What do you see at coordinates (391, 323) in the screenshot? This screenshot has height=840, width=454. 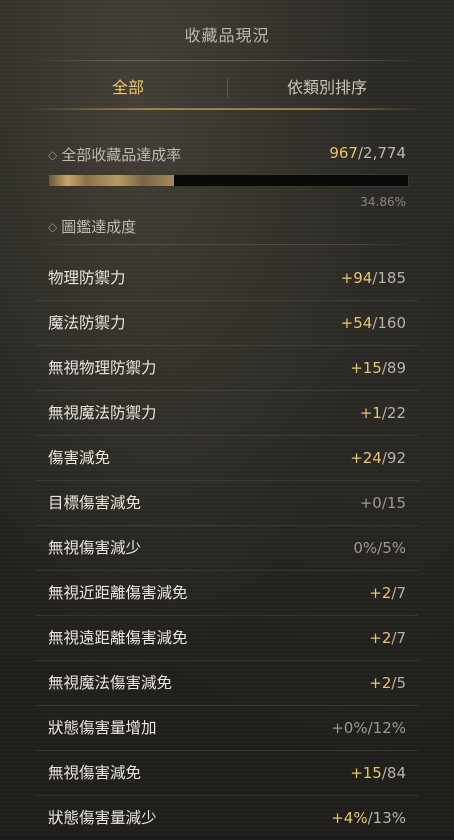 I see `stat-max: 160` at bounding box center [391, 323].